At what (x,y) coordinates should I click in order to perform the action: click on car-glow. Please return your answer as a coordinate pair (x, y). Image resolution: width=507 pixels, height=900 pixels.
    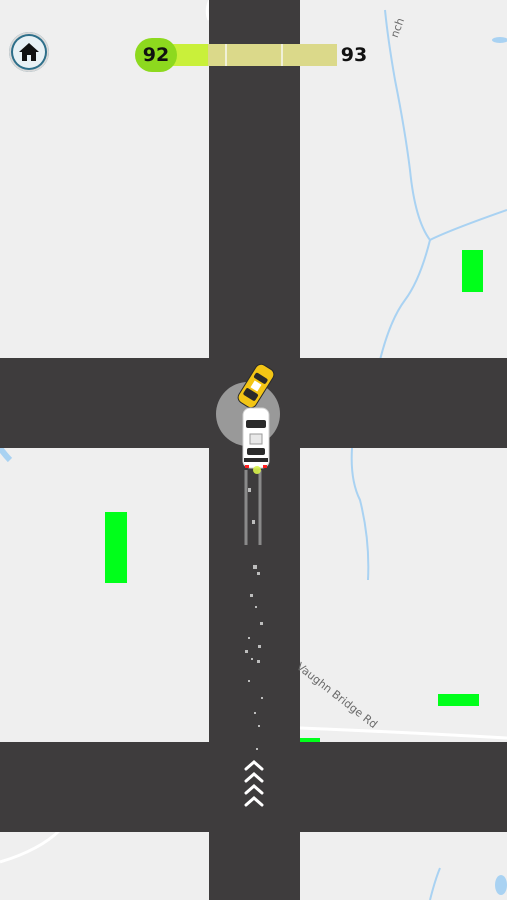
    Looking at the image, I should click on (257, 470).